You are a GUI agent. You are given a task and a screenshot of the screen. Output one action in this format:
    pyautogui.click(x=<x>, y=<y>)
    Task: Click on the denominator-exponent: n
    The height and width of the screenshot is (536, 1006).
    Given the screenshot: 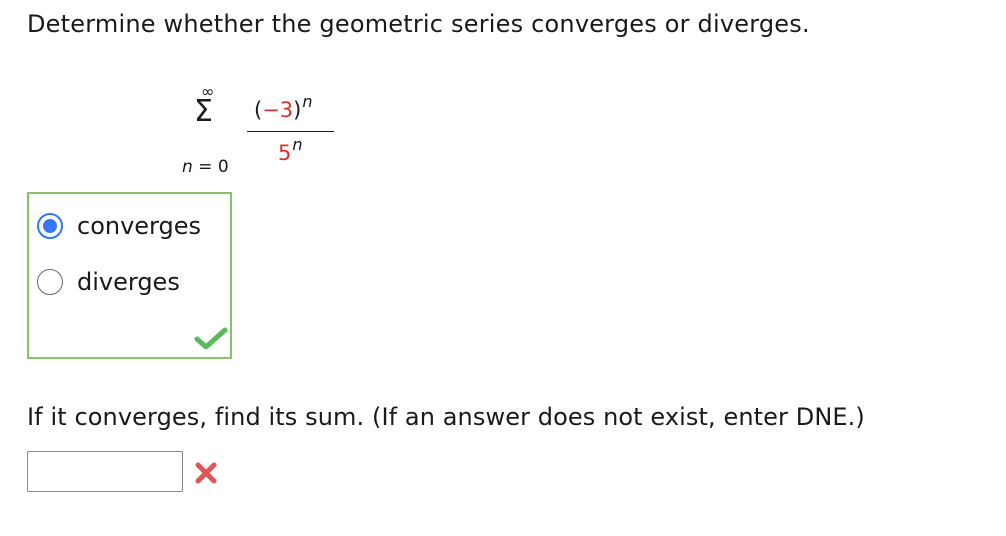 What is the action you would take?
    pyautogui.click(x=297, y=144)
    